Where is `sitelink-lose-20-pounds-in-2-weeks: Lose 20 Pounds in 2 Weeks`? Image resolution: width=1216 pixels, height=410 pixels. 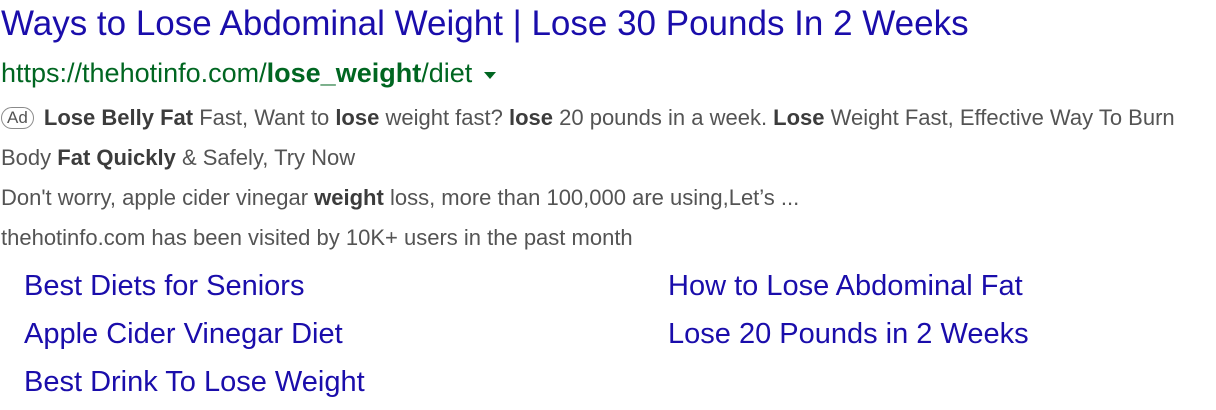
sitelink-lose-20-pounds-in-2-weeks: Lose 20 Pounds in 2 Weeks is located at coordinates (848, 334).